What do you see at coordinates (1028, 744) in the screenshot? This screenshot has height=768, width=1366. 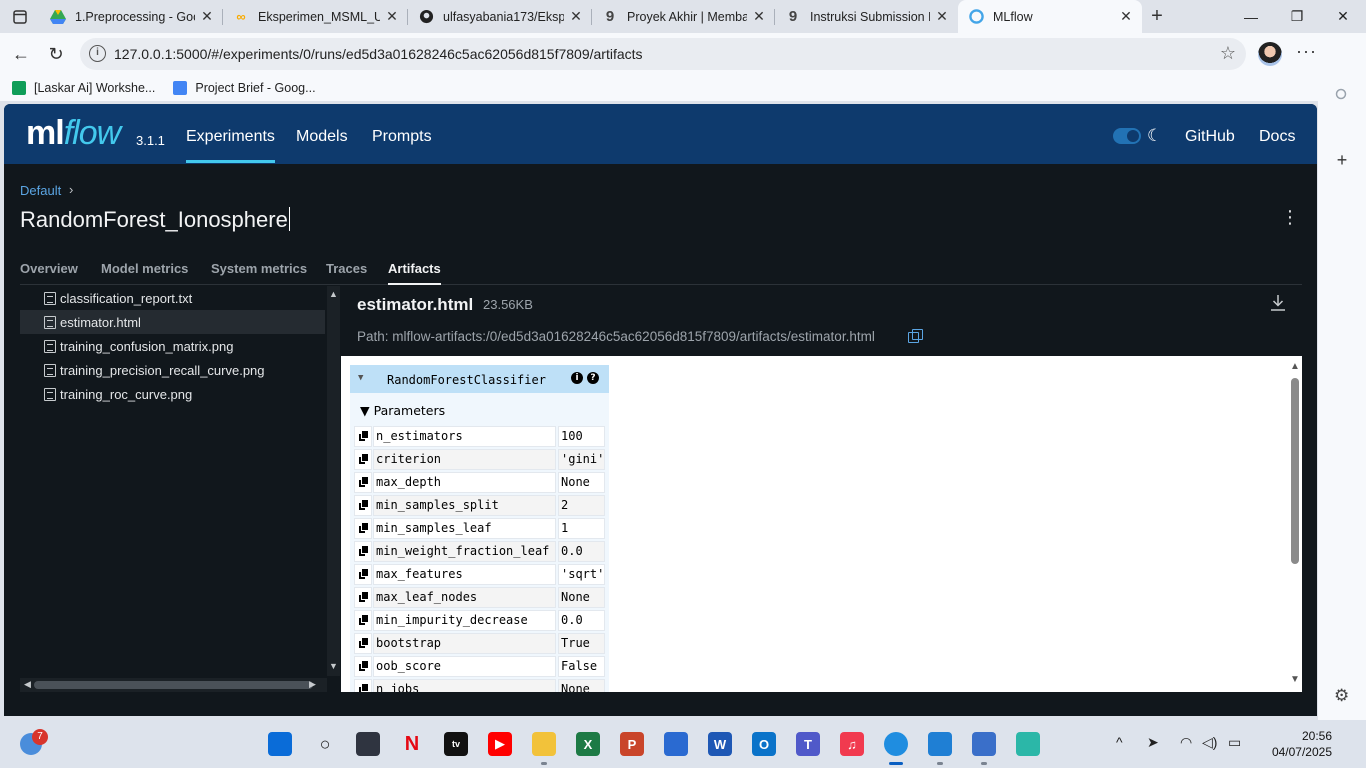 I see `app-icon` at bounding box center [1028, 744].